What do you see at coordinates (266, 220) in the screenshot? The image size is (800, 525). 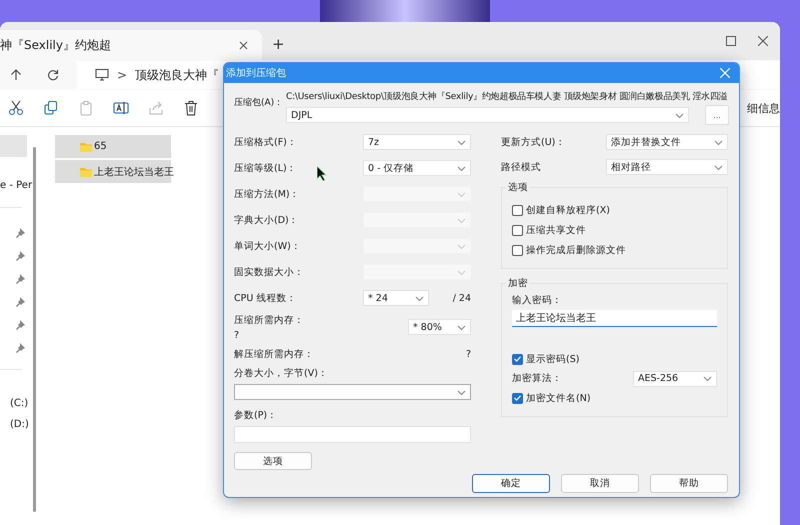 I see `field-label: 字典大小(D)：` at bounding box center [266, 220].